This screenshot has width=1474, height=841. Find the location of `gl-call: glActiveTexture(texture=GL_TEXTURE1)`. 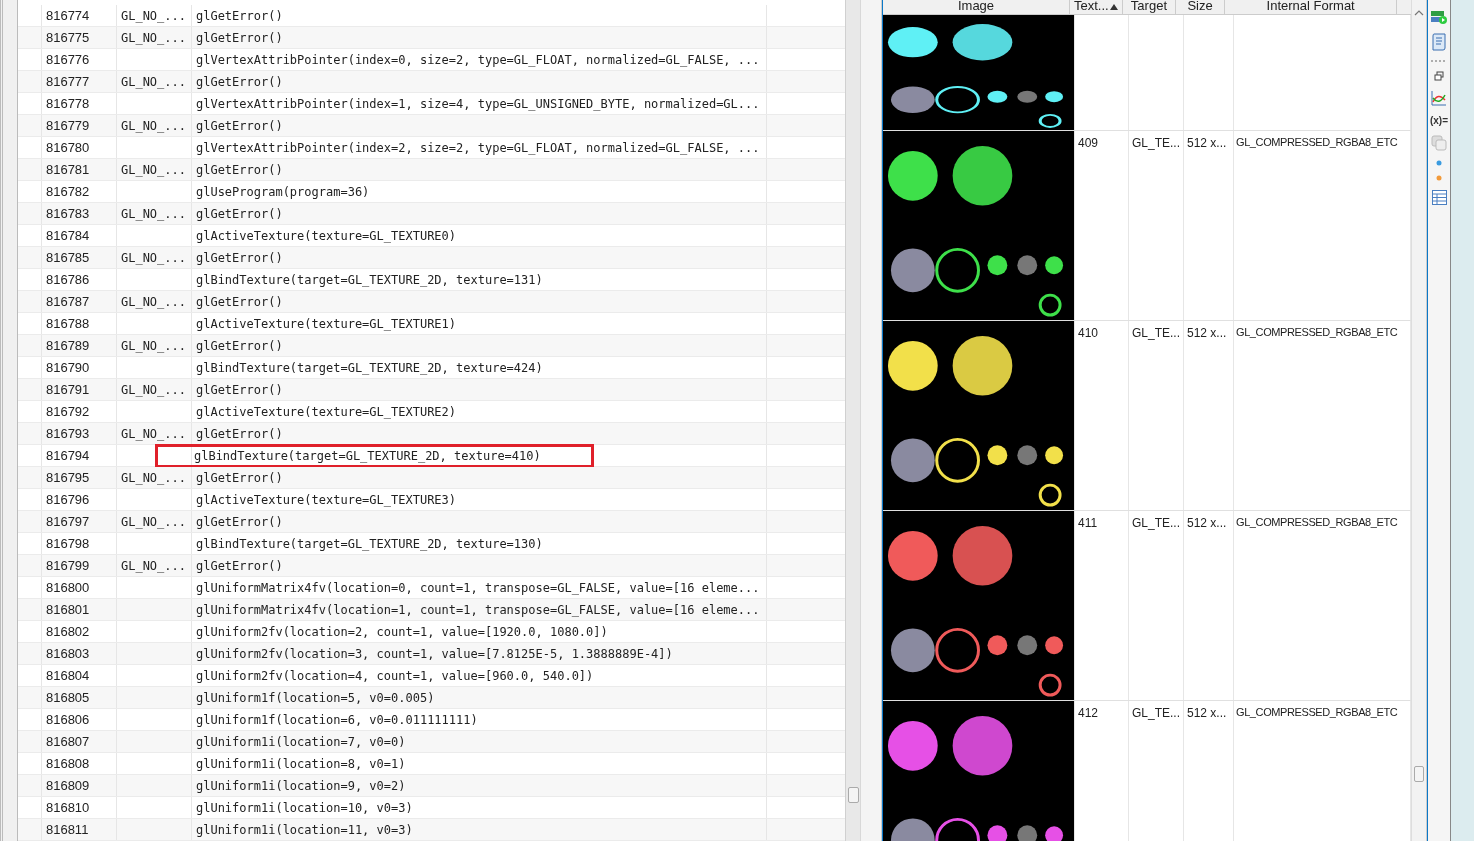

gl-call: glActiveTexture(texture=GL_TEXTURE1) is located at coordinates (326, 323).